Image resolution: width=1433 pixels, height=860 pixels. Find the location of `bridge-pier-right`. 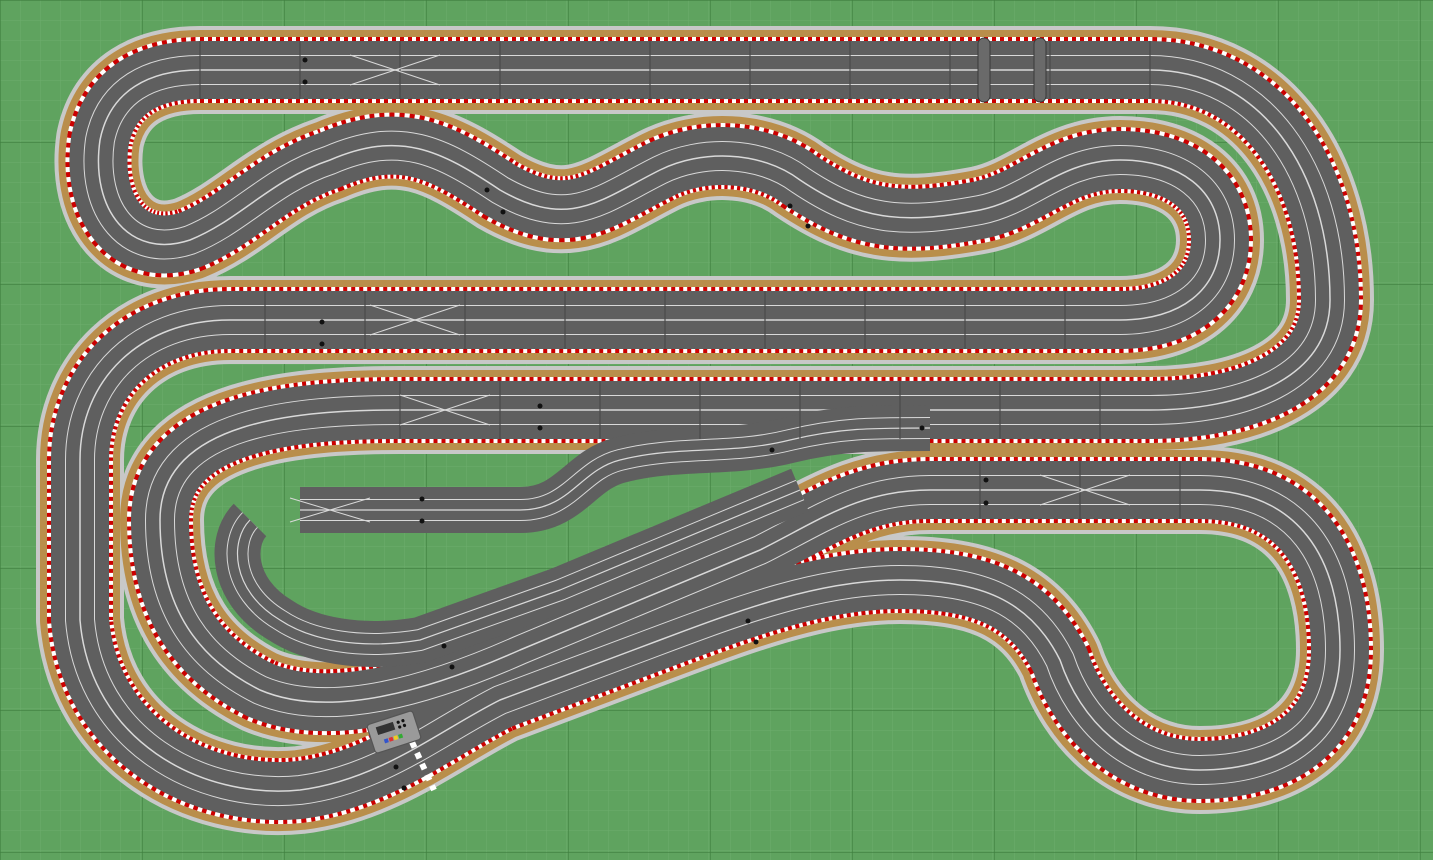

bridge-pier-right is located at coordinates (1040, 70).